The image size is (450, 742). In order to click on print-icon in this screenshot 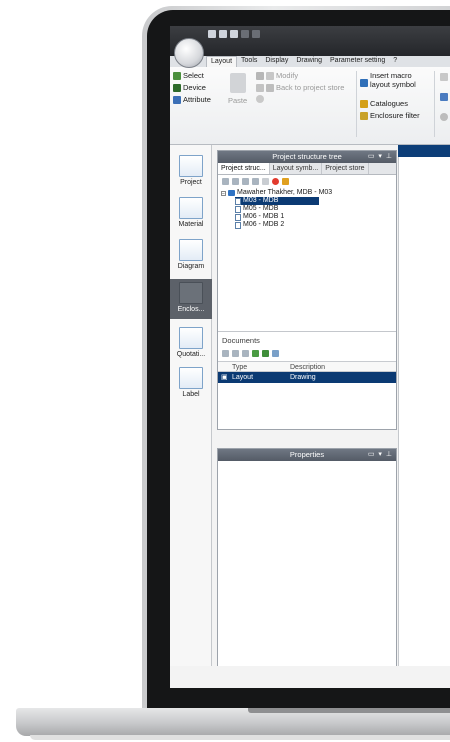, I will do `click(234, 34)`.